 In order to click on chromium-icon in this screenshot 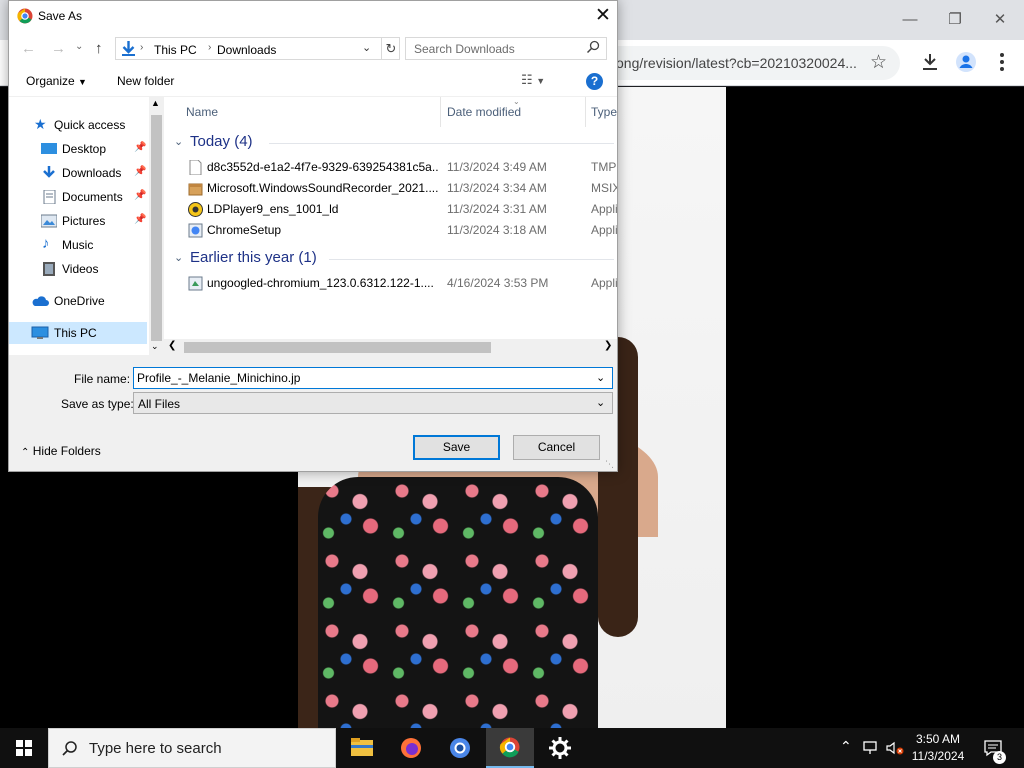, I will do `click(460, 748)`.